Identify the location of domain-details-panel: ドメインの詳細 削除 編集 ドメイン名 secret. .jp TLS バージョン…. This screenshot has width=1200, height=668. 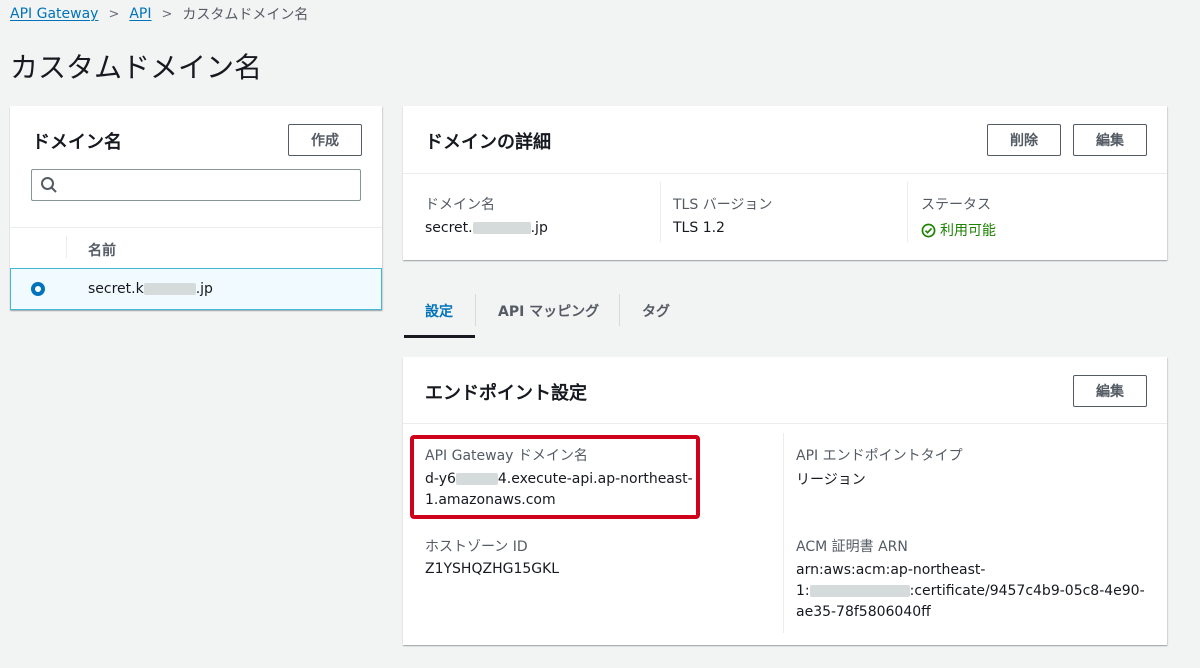
(785, 183).